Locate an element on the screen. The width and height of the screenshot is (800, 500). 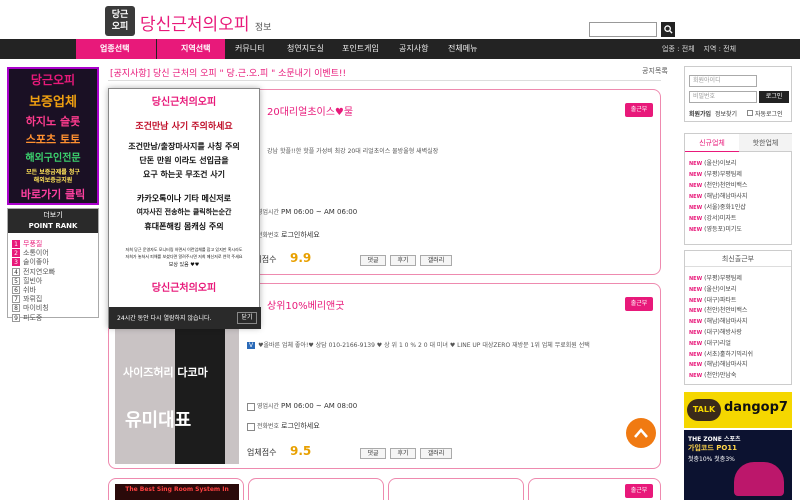
scroll-to-top-button is located at coordinates (641, 433).